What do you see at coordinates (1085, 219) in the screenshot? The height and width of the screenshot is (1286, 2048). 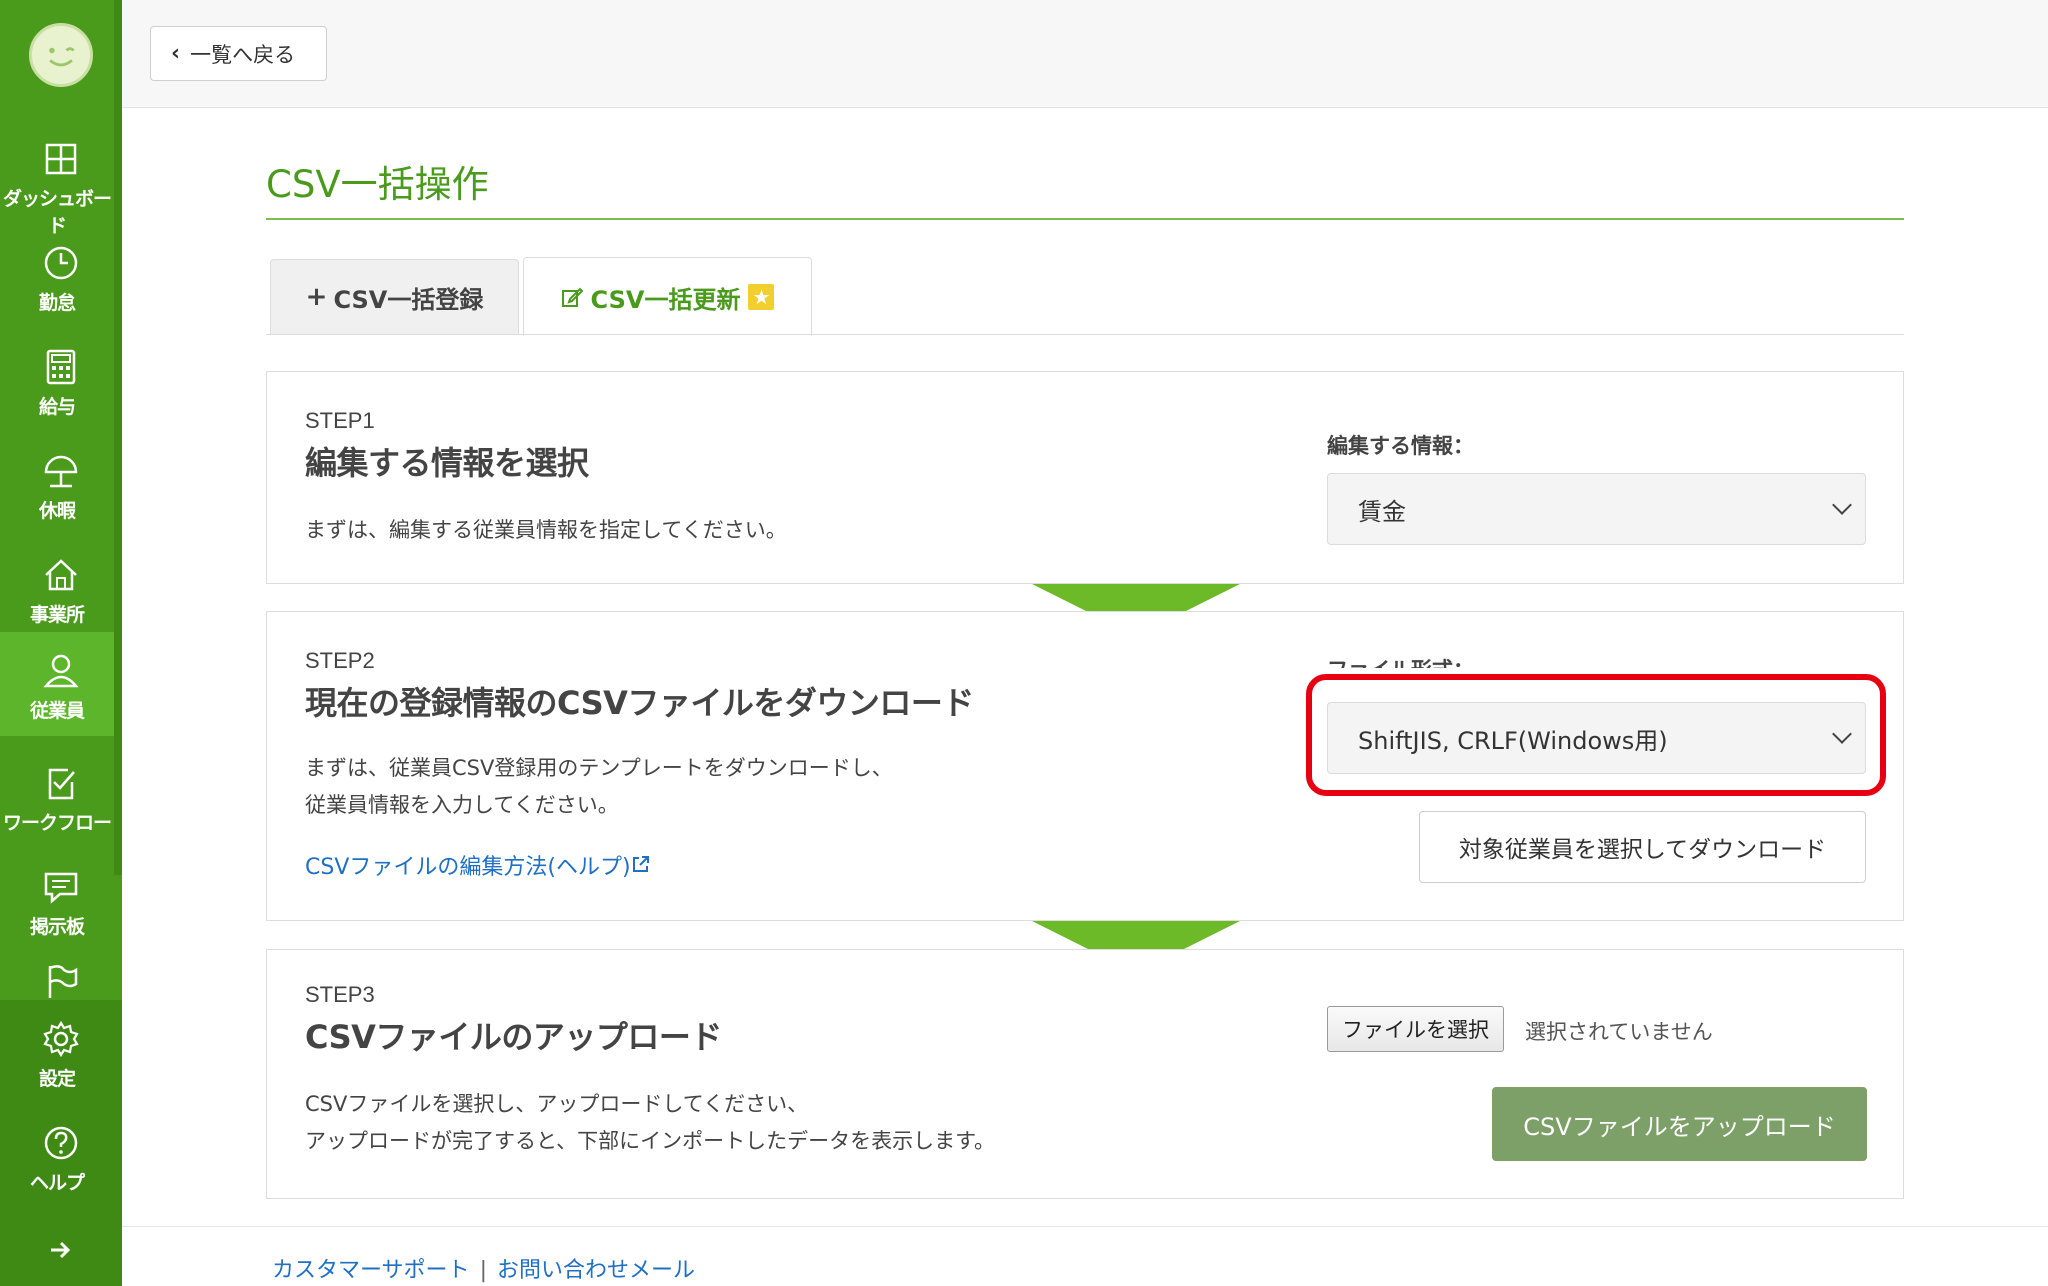 I see `title-divider` at bounding box center [1085, 219].